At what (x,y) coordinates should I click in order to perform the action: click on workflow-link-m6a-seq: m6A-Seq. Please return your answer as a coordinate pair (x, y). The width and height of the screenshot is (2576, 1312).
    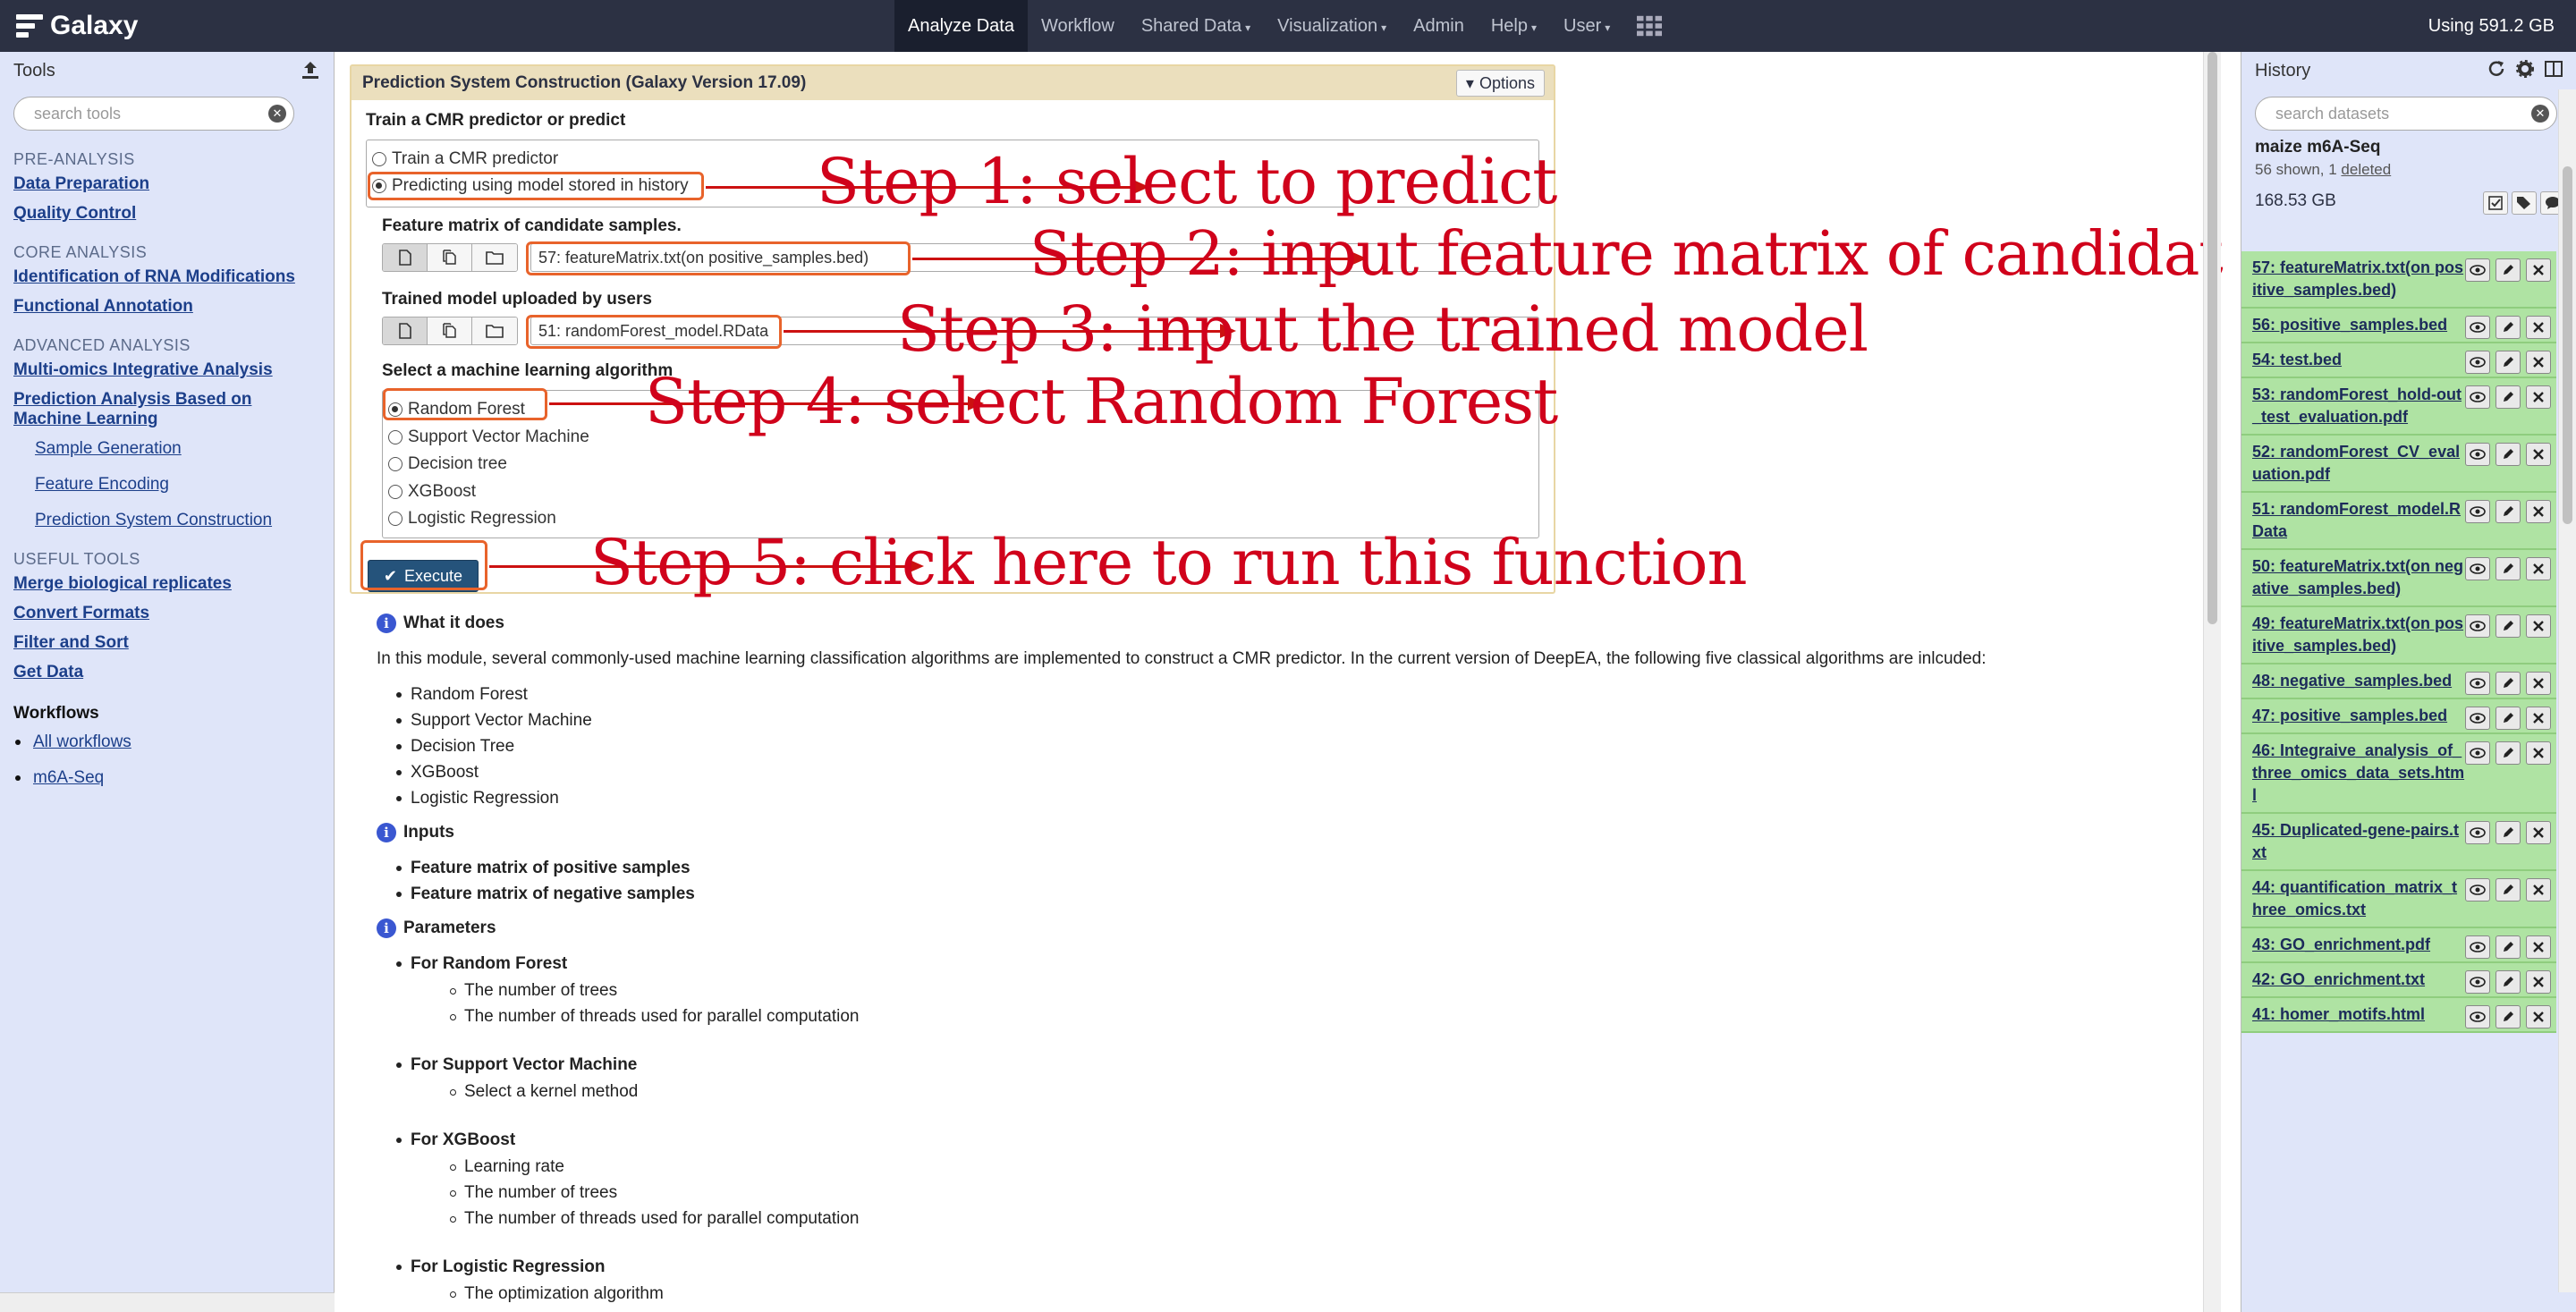
    Looking at the image, I should click on (68, 778).